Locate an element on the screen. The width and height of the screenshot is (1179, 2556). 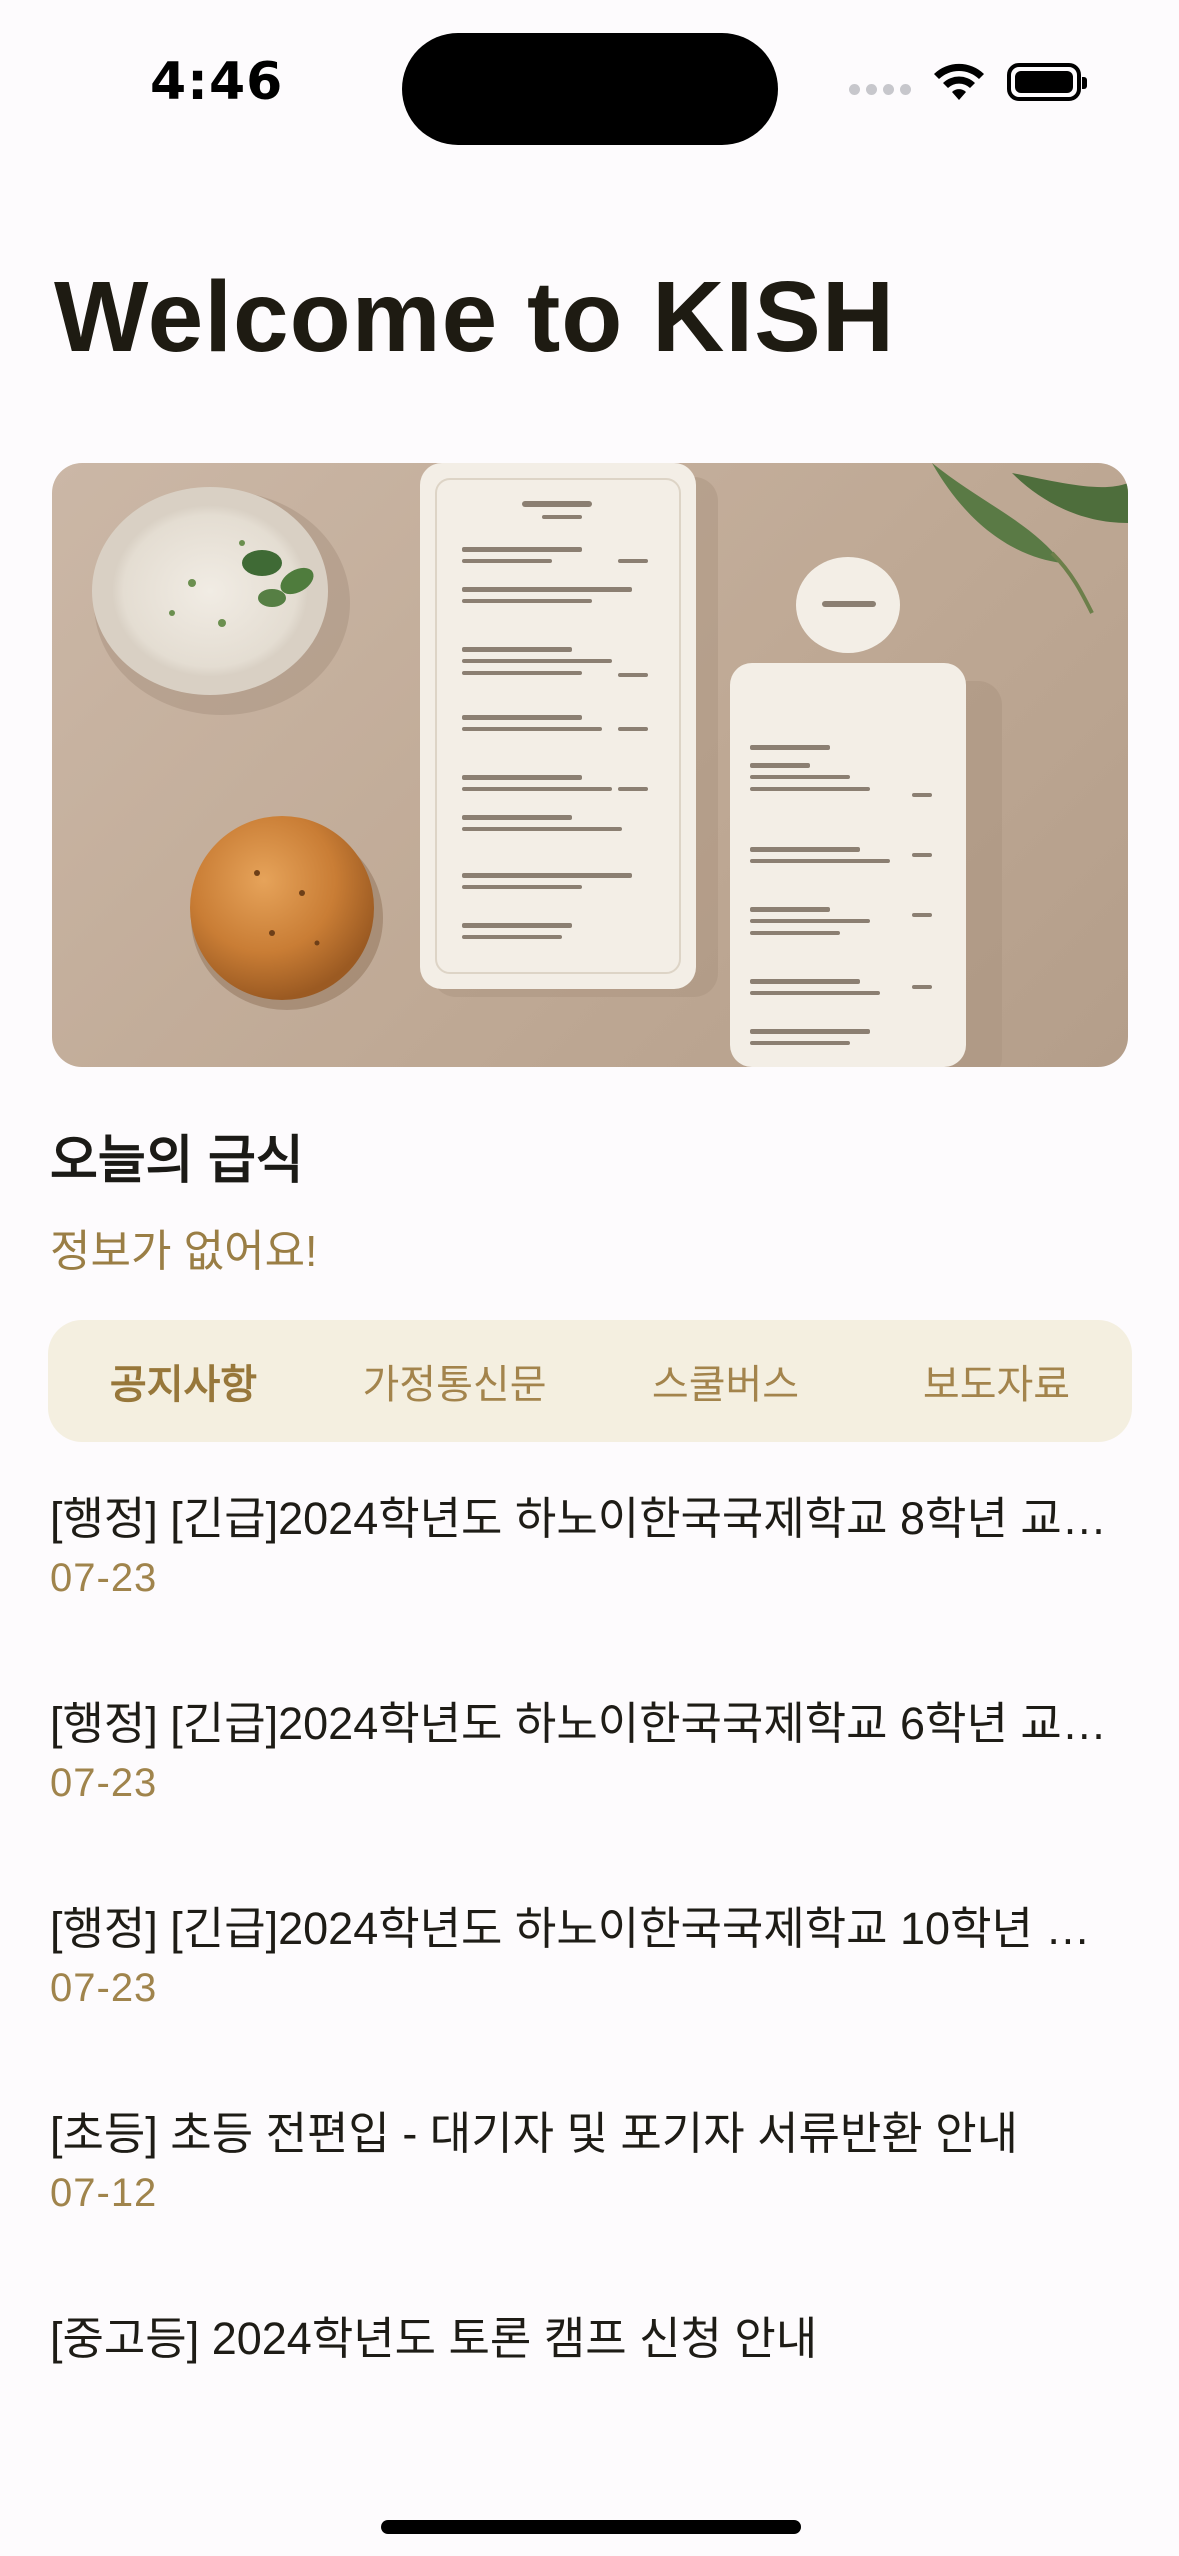
notice-date: 07-12 is located at coordinates (104, 2193).